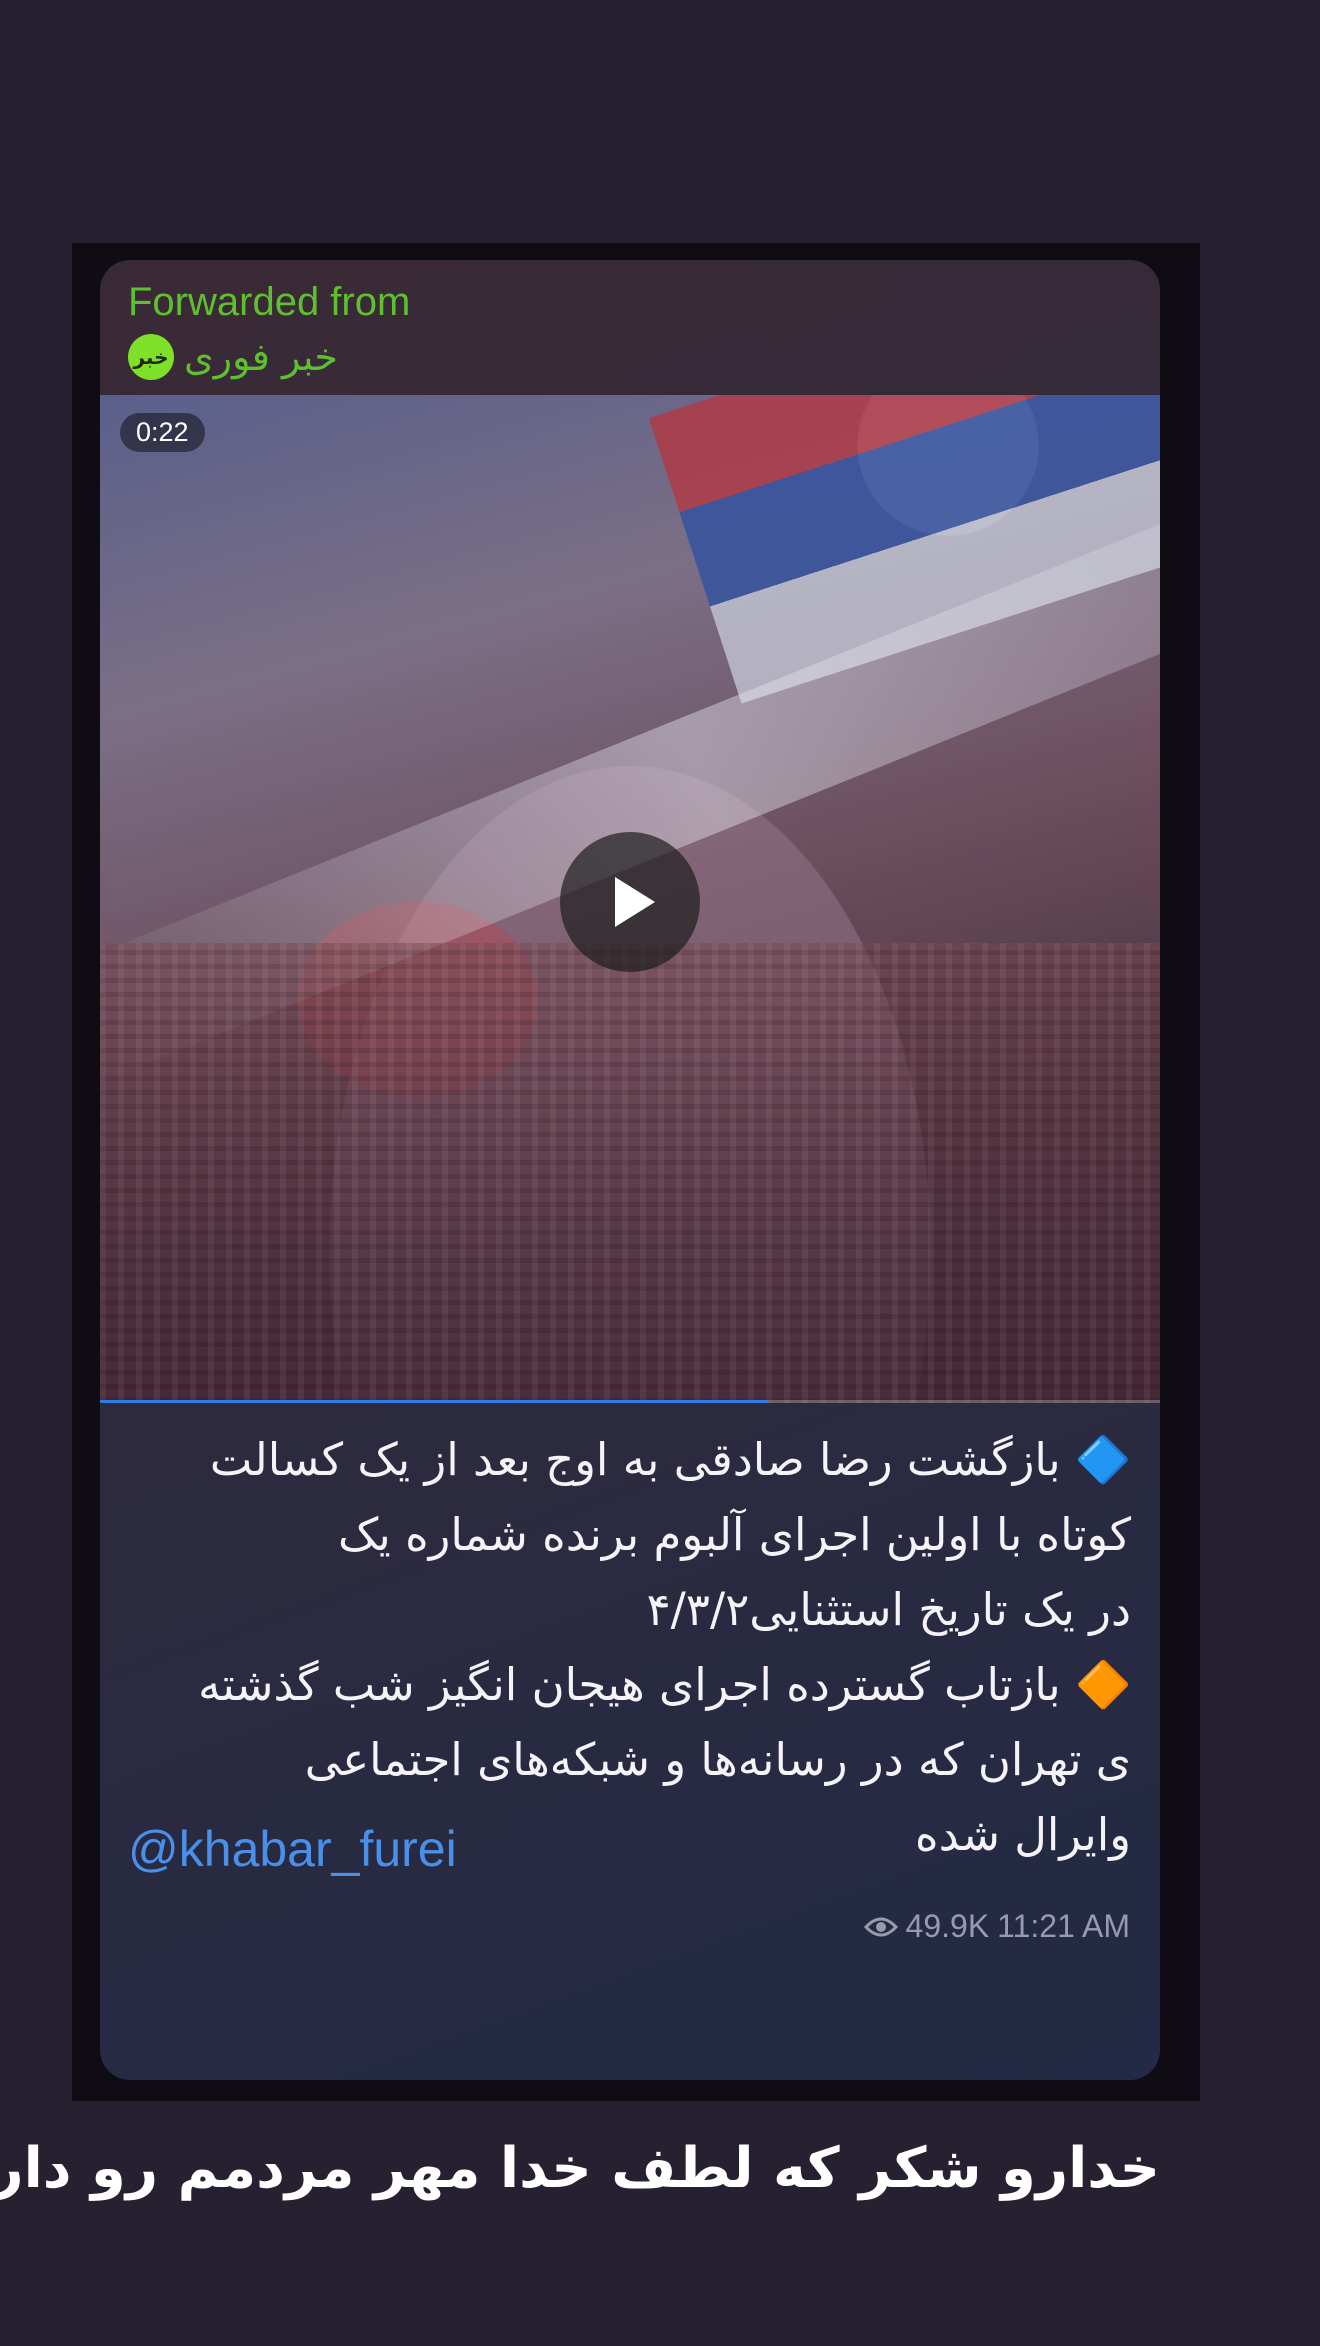 The image size is (1320, 2346). What do you see at coordinates (630, 902) in the screenshot?
I see `play-icon` at bounding box center [630, 902].